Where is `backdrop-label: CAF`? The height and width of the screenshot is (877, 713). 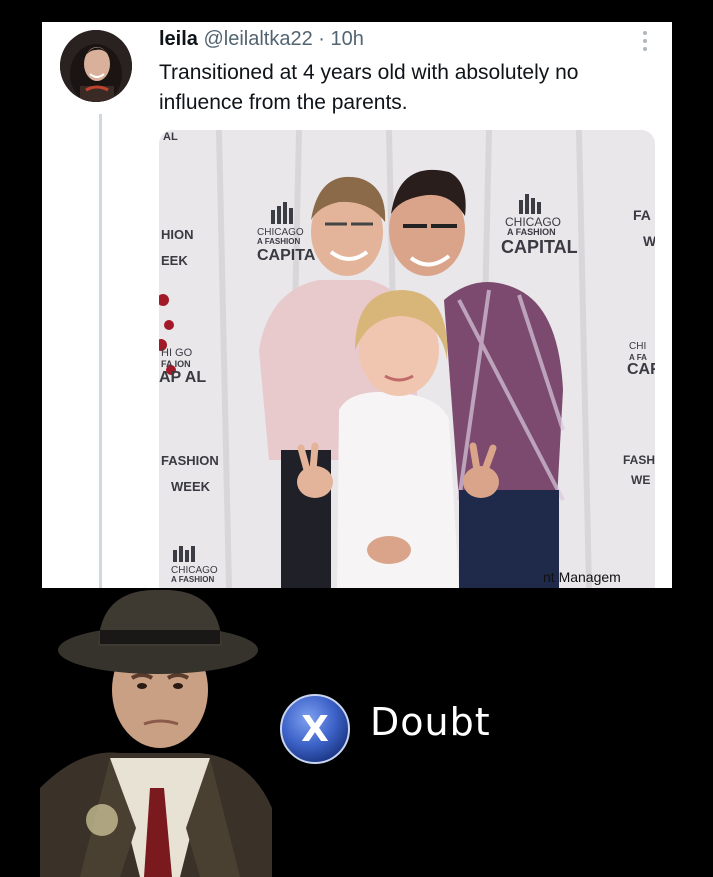
backdrop-label: CAF is located at coordinates (641, 369).